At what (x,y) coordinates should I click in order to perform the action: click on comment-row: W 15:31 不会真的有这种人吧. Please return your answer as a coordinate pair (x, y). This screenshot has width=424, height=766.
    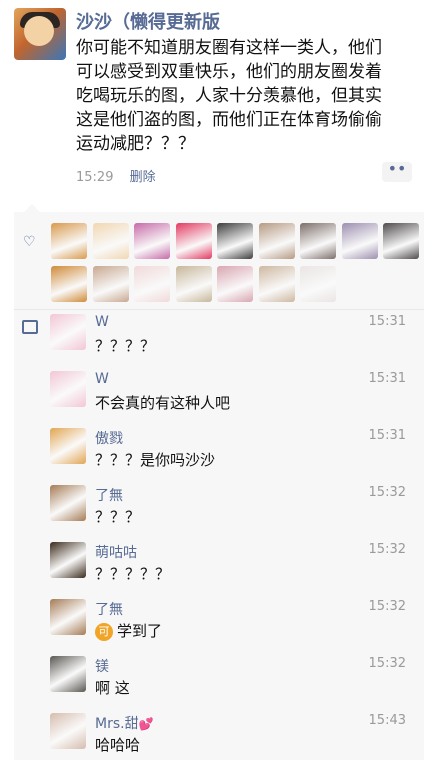
    Looking at the image, I should click on (219, 395).